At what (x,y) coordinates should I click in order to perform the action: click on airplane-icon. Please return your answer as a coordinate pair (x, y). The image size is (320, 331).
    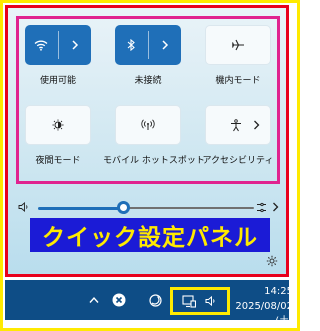
    Looking at the image, I should click on (238, 45).